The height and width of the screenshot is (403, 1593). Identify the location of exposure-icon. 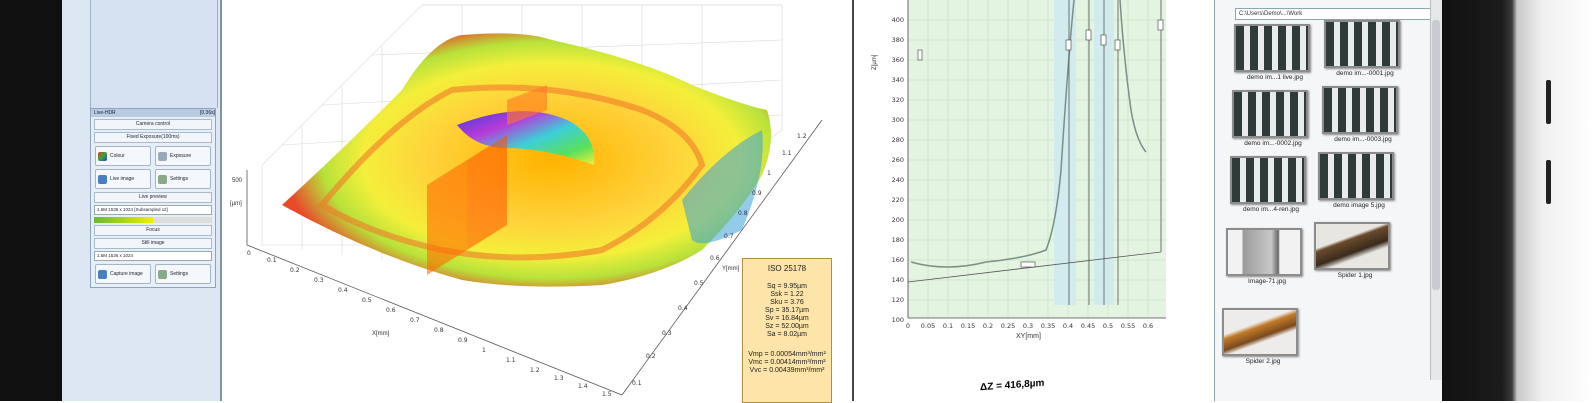
(162, 156).